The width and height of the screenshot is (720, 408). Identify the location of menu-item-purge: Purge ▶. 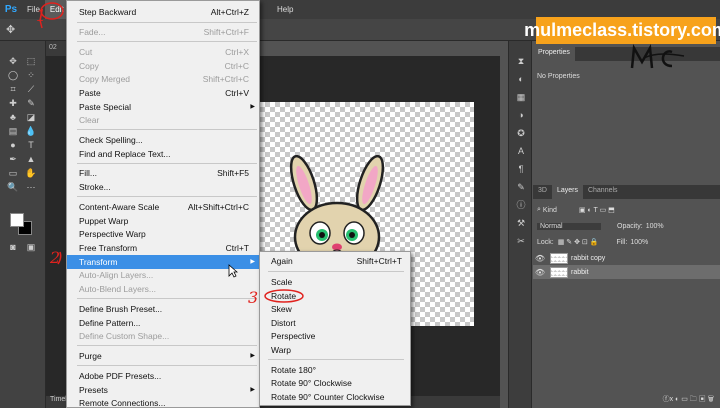
(163, 356).